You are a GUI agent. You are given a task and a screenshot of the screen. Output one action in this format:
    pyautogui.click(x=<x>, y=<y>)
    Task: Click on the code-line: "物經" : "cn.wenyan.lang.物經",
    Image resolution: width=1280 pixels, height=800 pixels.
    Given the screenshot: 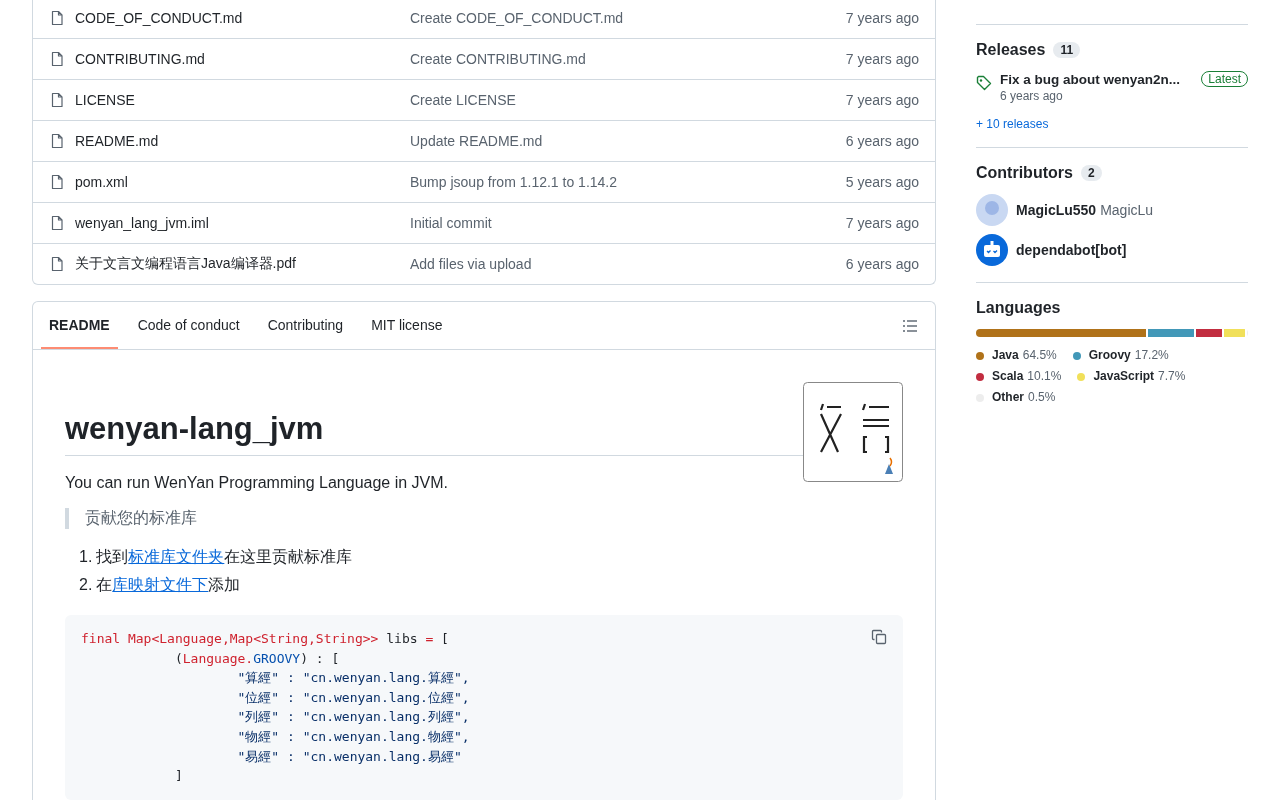 What is the action you would take?
    pyautogui.click(x=353, y=736)
    